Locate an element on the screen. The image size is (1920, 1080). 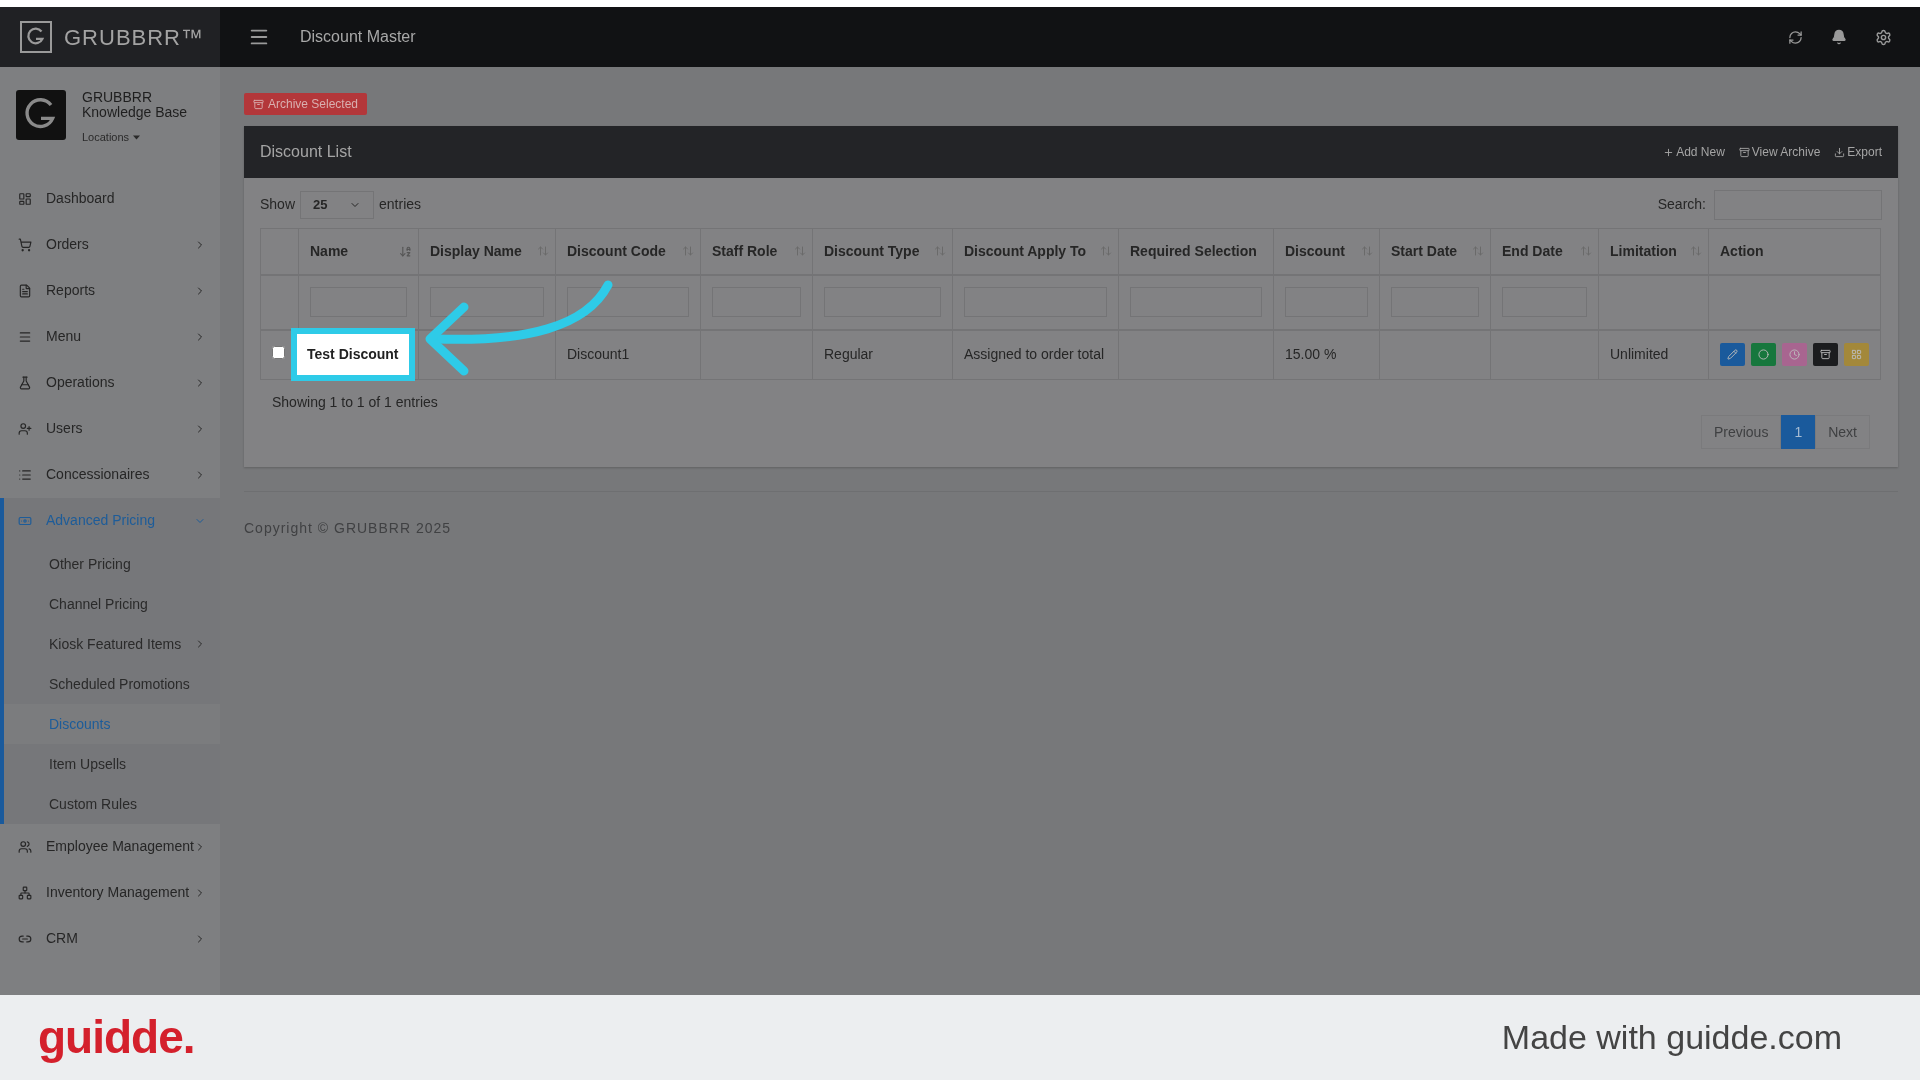
sidebar-item: Inventory Management is located at coordinates (112, 892).